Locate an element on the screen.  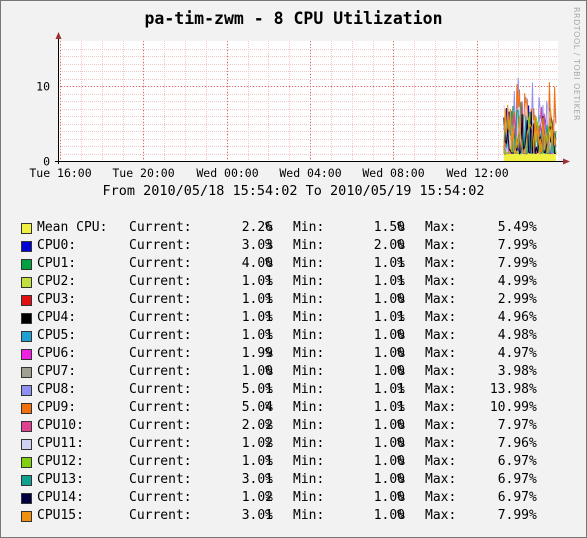
legend-row: CPU1: Current: 4.00% Min: 1.01% Max: 7.99% is located at coordinates (293, 264).